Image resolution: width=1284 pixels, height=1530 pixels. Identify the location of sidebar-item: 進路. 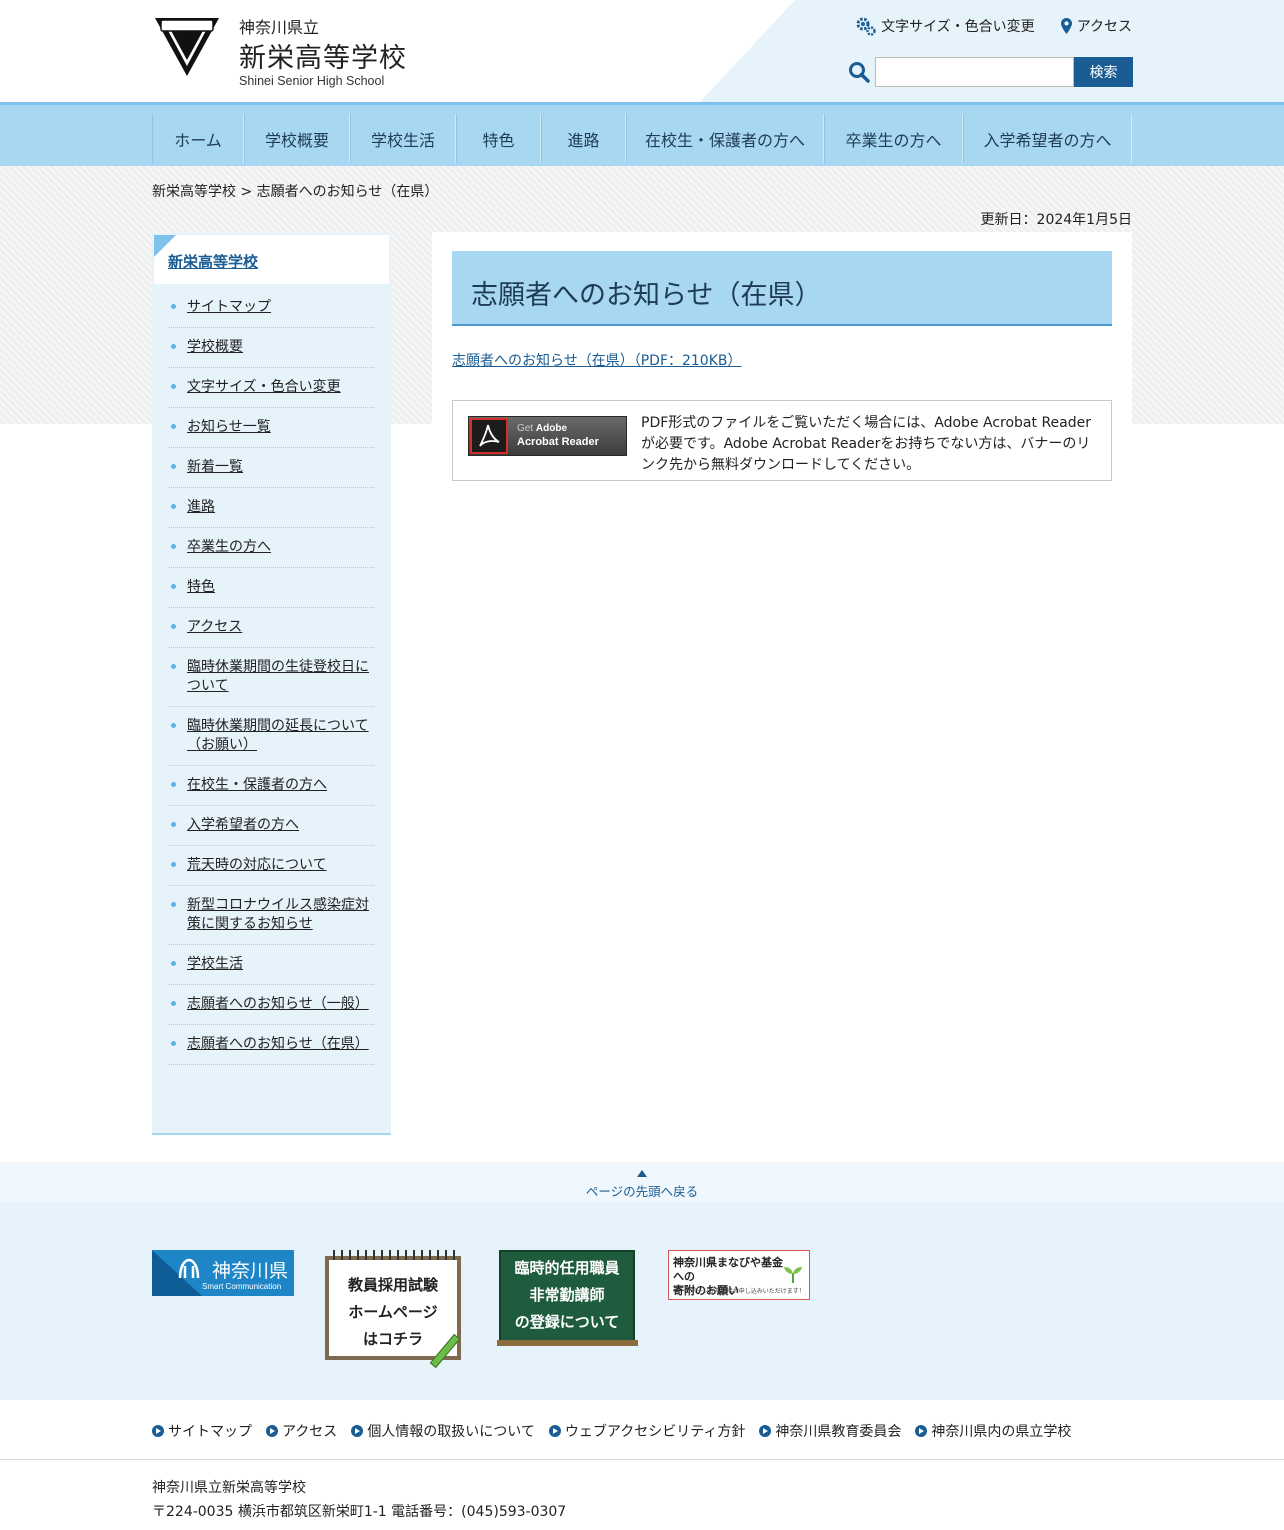
(271, 508).